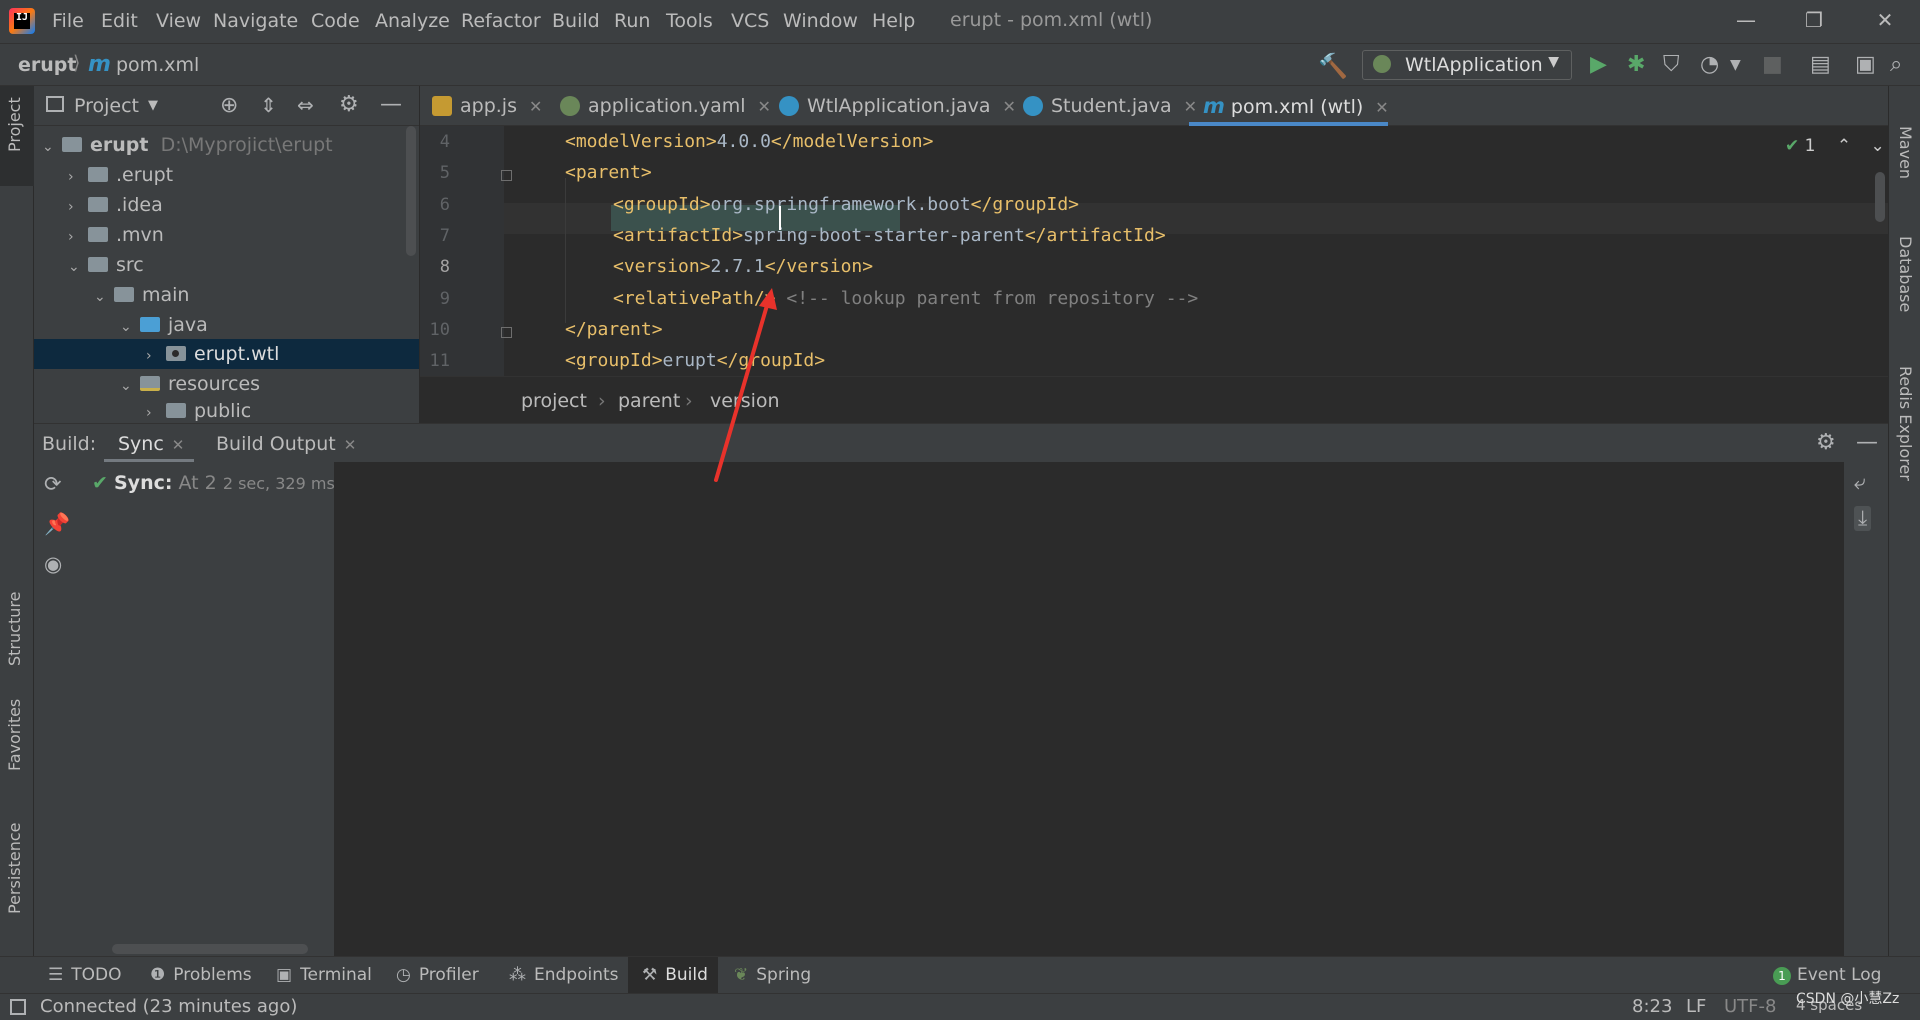  I want to click on tool-tab-profiler: ◷ Profiler, so click(437, 975).